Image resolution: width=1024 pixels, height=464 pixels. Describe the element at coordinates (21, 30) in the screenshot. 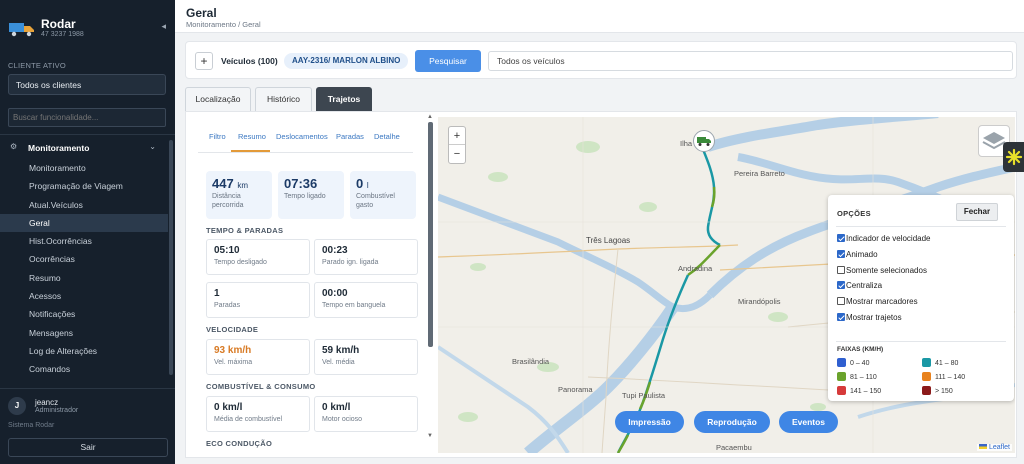

I see `truck-logo-icon` at that location.